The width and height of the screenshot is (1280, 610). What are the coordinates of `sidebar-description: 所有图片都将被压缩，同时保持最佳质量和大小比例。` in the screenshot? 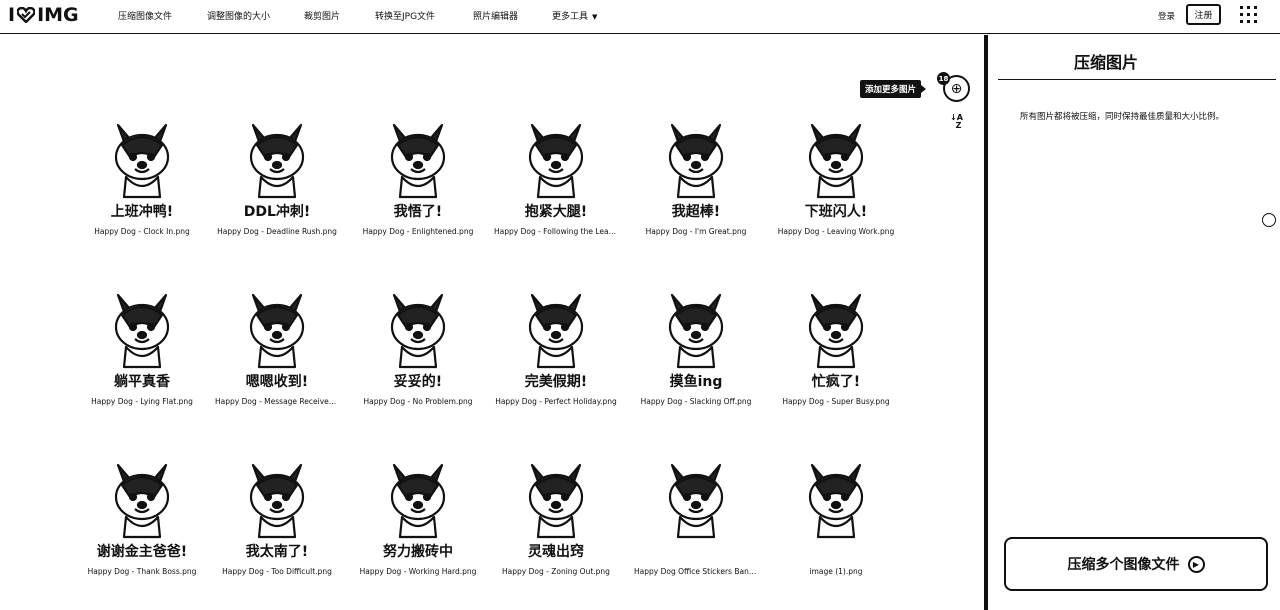 It's located at (1122, 117).